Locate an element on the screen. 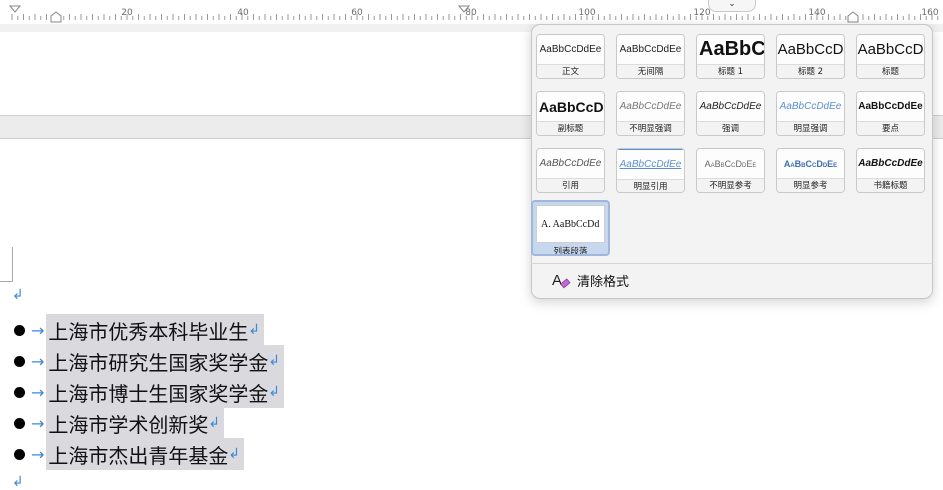  list-item-text: 上海市研究生国家奖学金 is located at coordinates (158, 362).